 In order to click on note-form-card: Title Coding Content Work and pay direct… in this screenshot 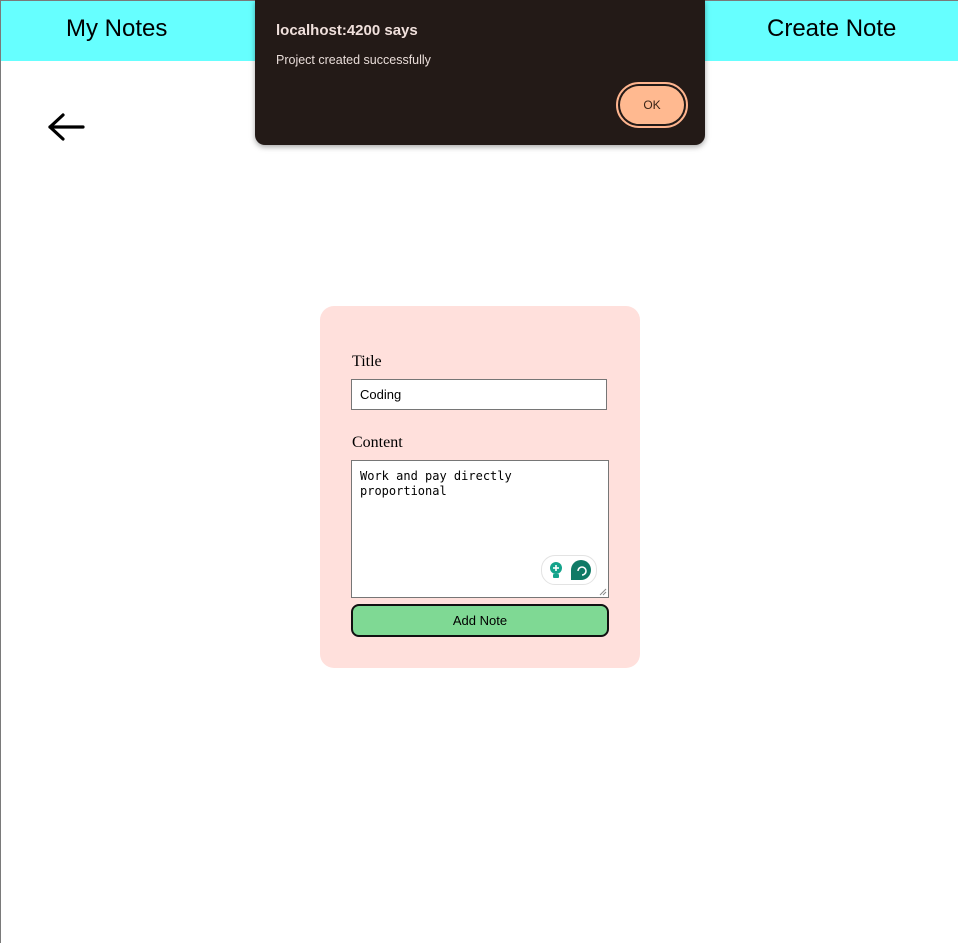, I will do `click(480, 487)`.